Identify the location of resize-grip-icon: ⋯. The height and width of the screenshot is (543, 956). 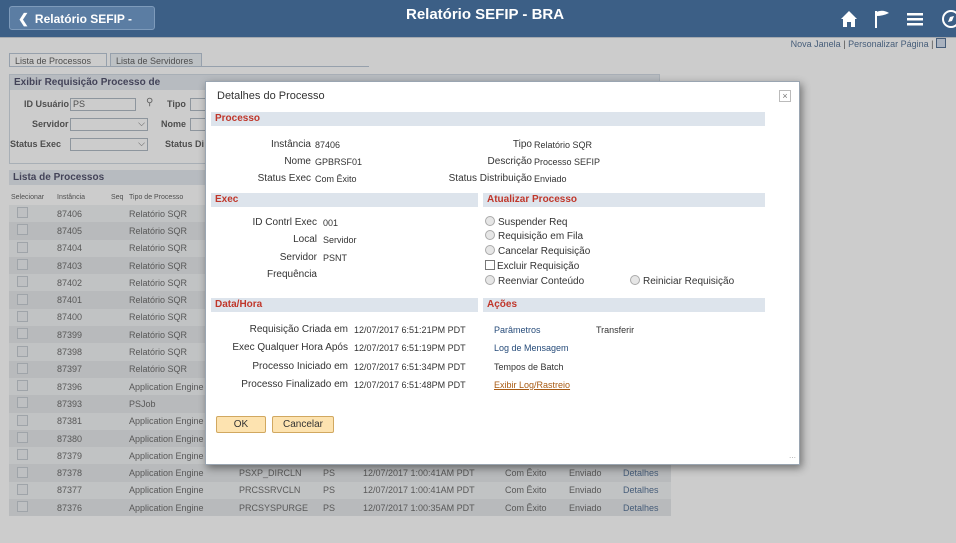
(792, 458).